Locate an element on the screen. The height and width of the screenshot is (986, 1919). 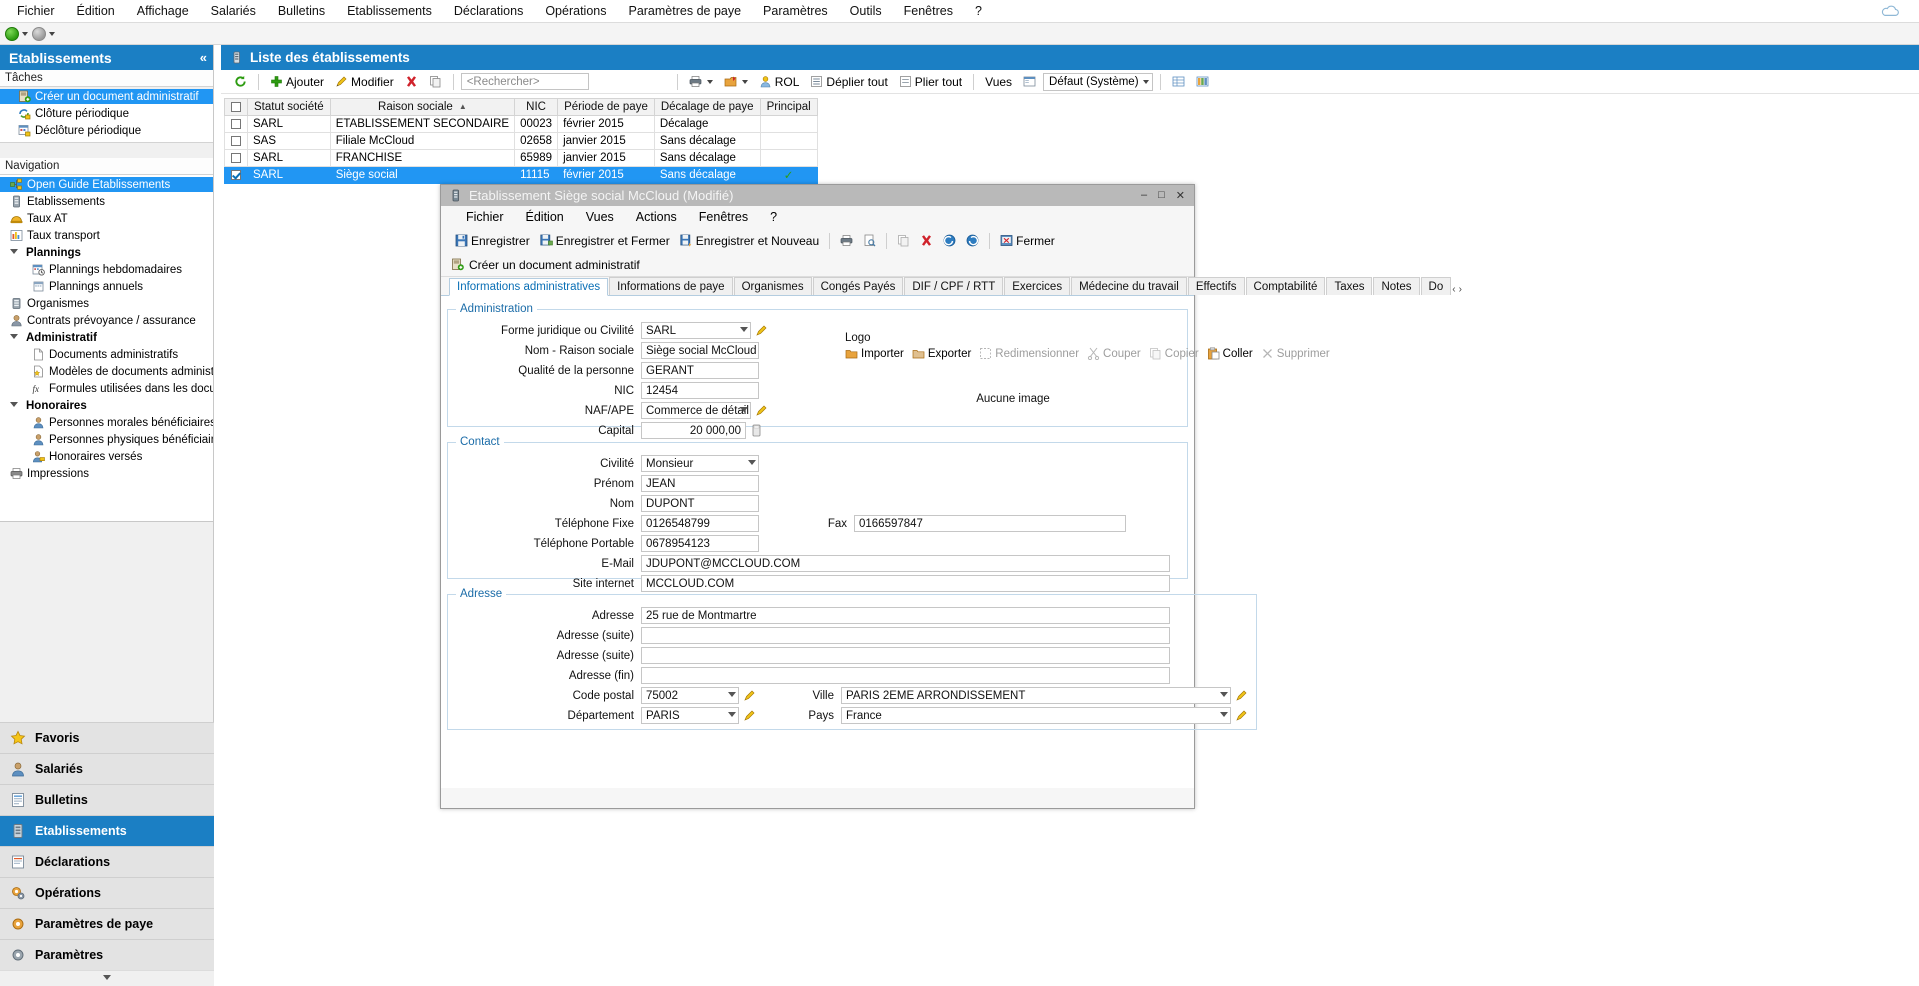
logo-export-button: Exporter is located at coordinates (941, 353).